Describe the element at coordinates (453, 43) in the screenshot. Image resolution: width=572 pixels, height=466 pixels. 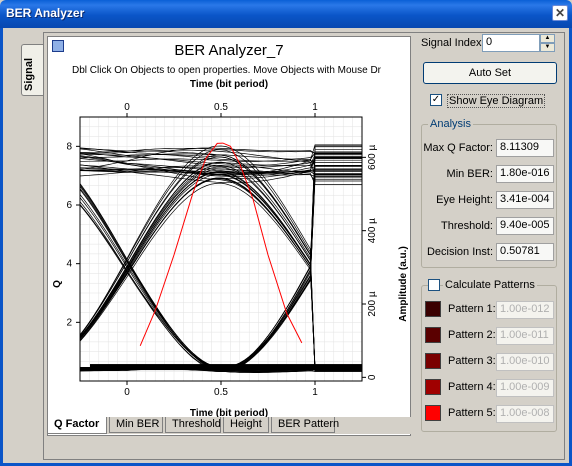
I see `signal-index-label: Signal Index:` at that location.